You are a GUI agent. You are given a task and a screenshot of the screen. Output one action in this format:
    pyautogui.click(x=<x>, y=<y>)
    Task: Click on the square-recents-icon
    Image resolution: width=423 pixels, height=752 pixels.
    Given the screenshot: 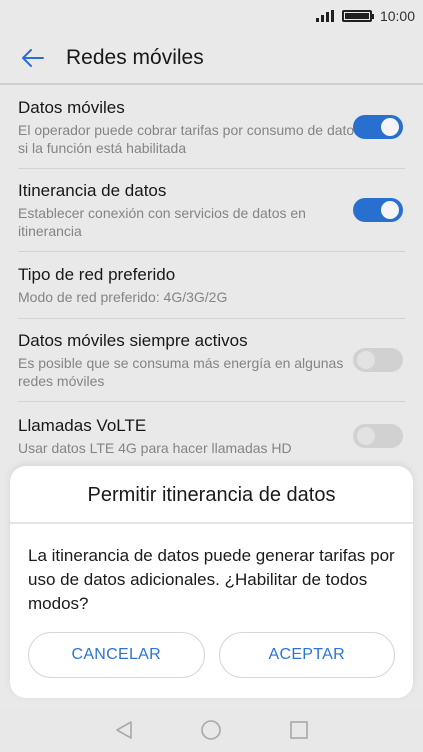 What is the action you would take?
    pyautogui.click(x=299, y=730)
    